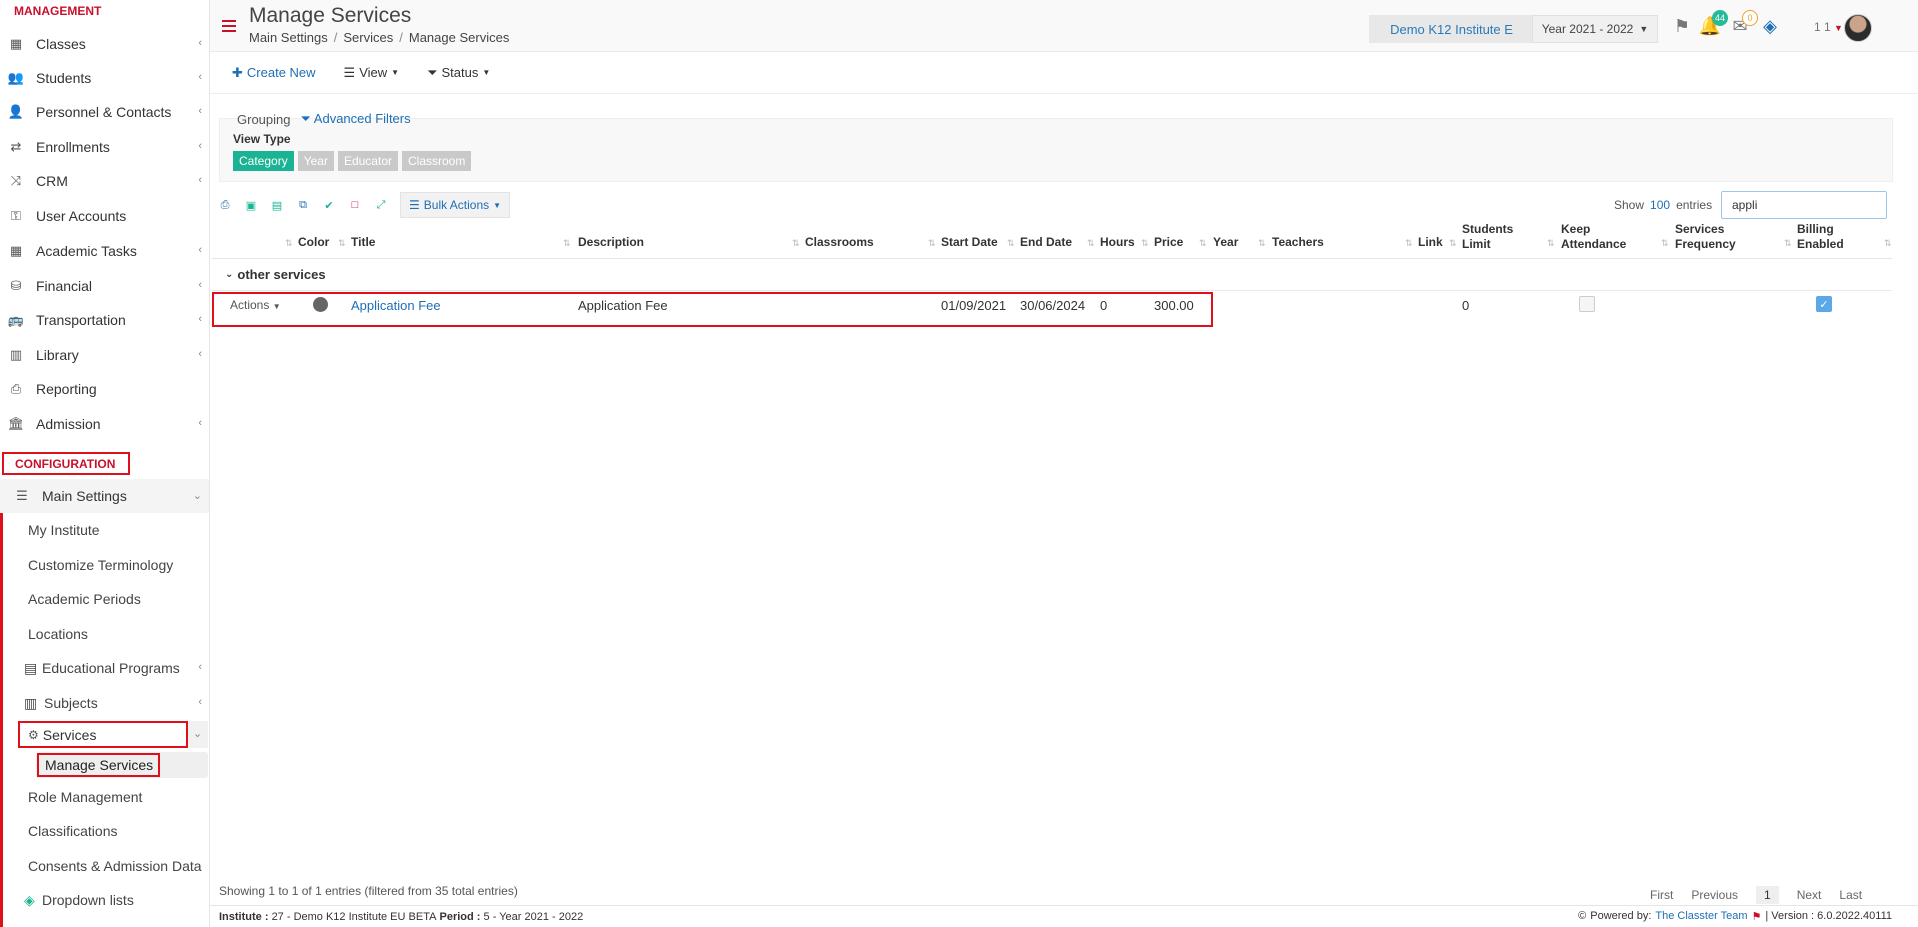 This screenshot has height=927, width=1918. I want to click on sidebar-item-library: ▥ Library ‹, so click(104, 355).